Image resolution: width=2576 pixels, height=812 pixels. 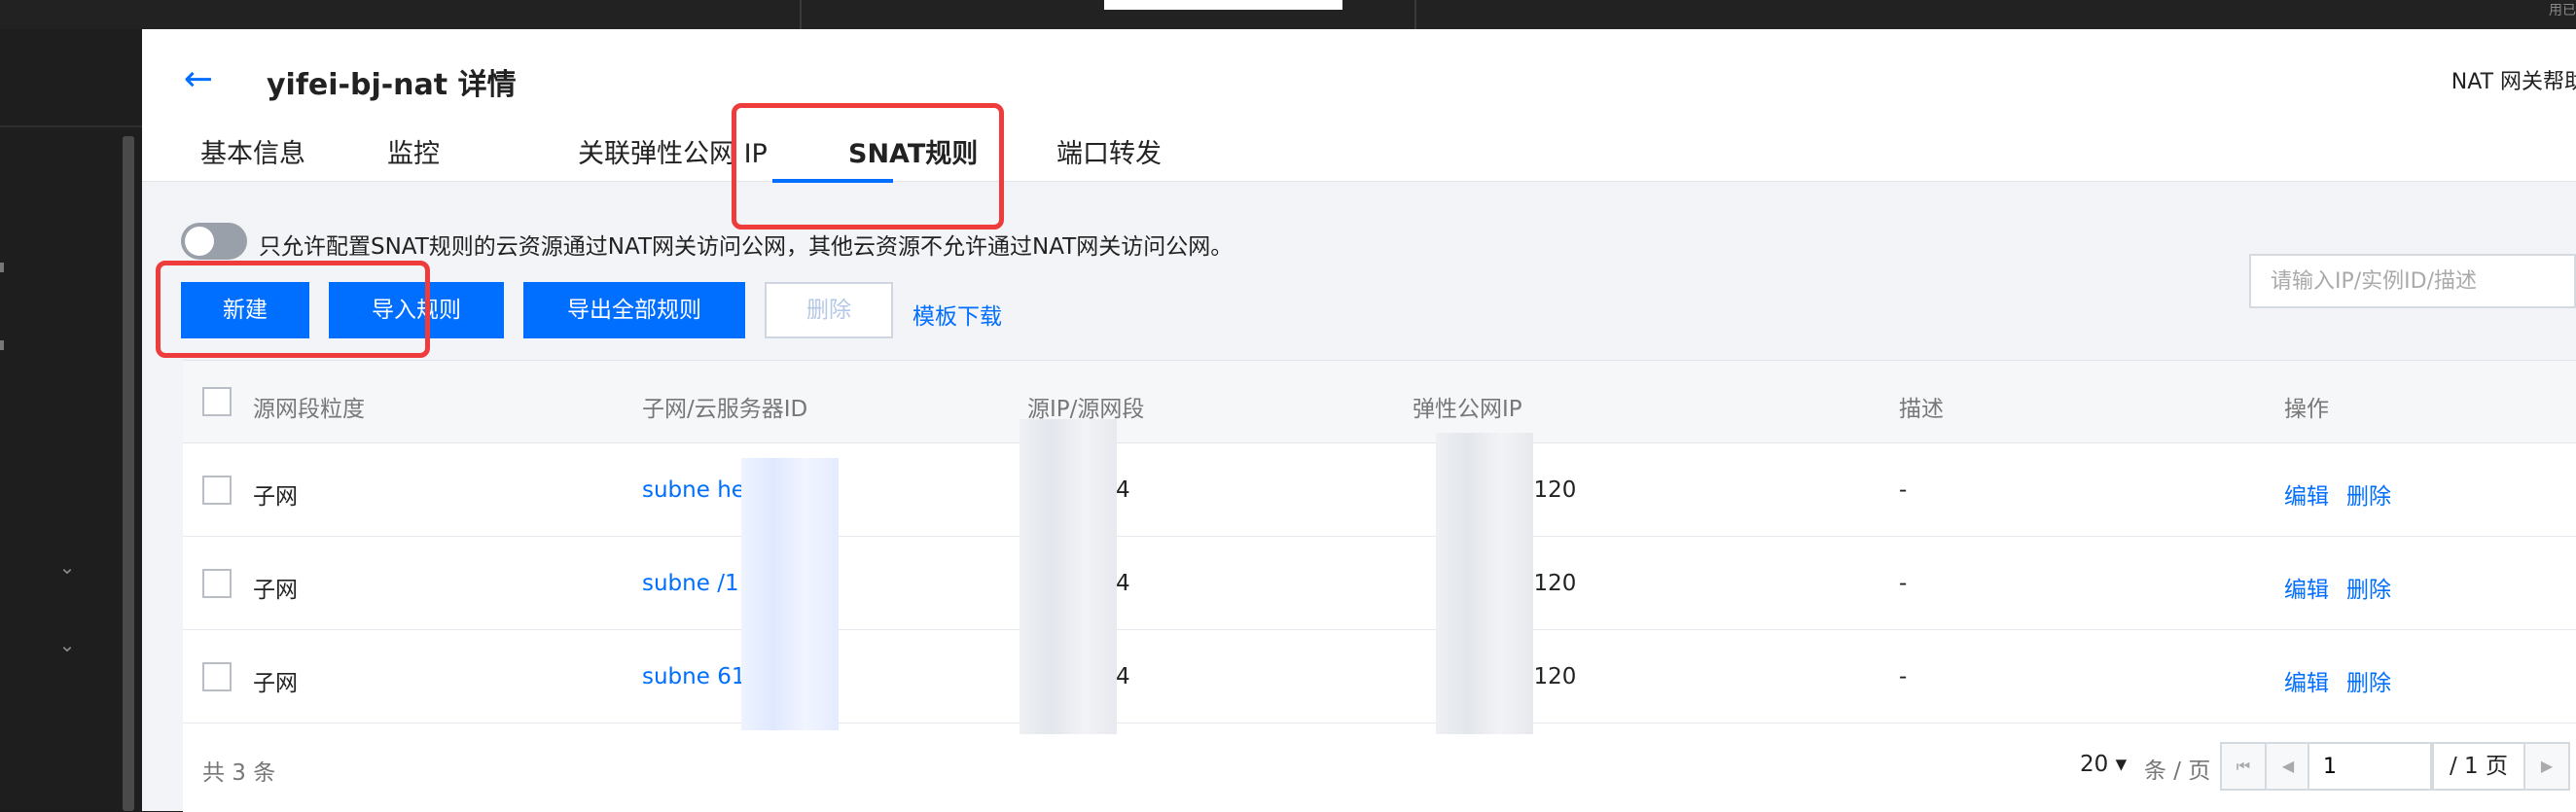 I want to click on table-footer: 共 3 条 20 ▾ 条 / 页 ⏮ ◀ / 1 页 ▶, so click(x=1379, y=767).